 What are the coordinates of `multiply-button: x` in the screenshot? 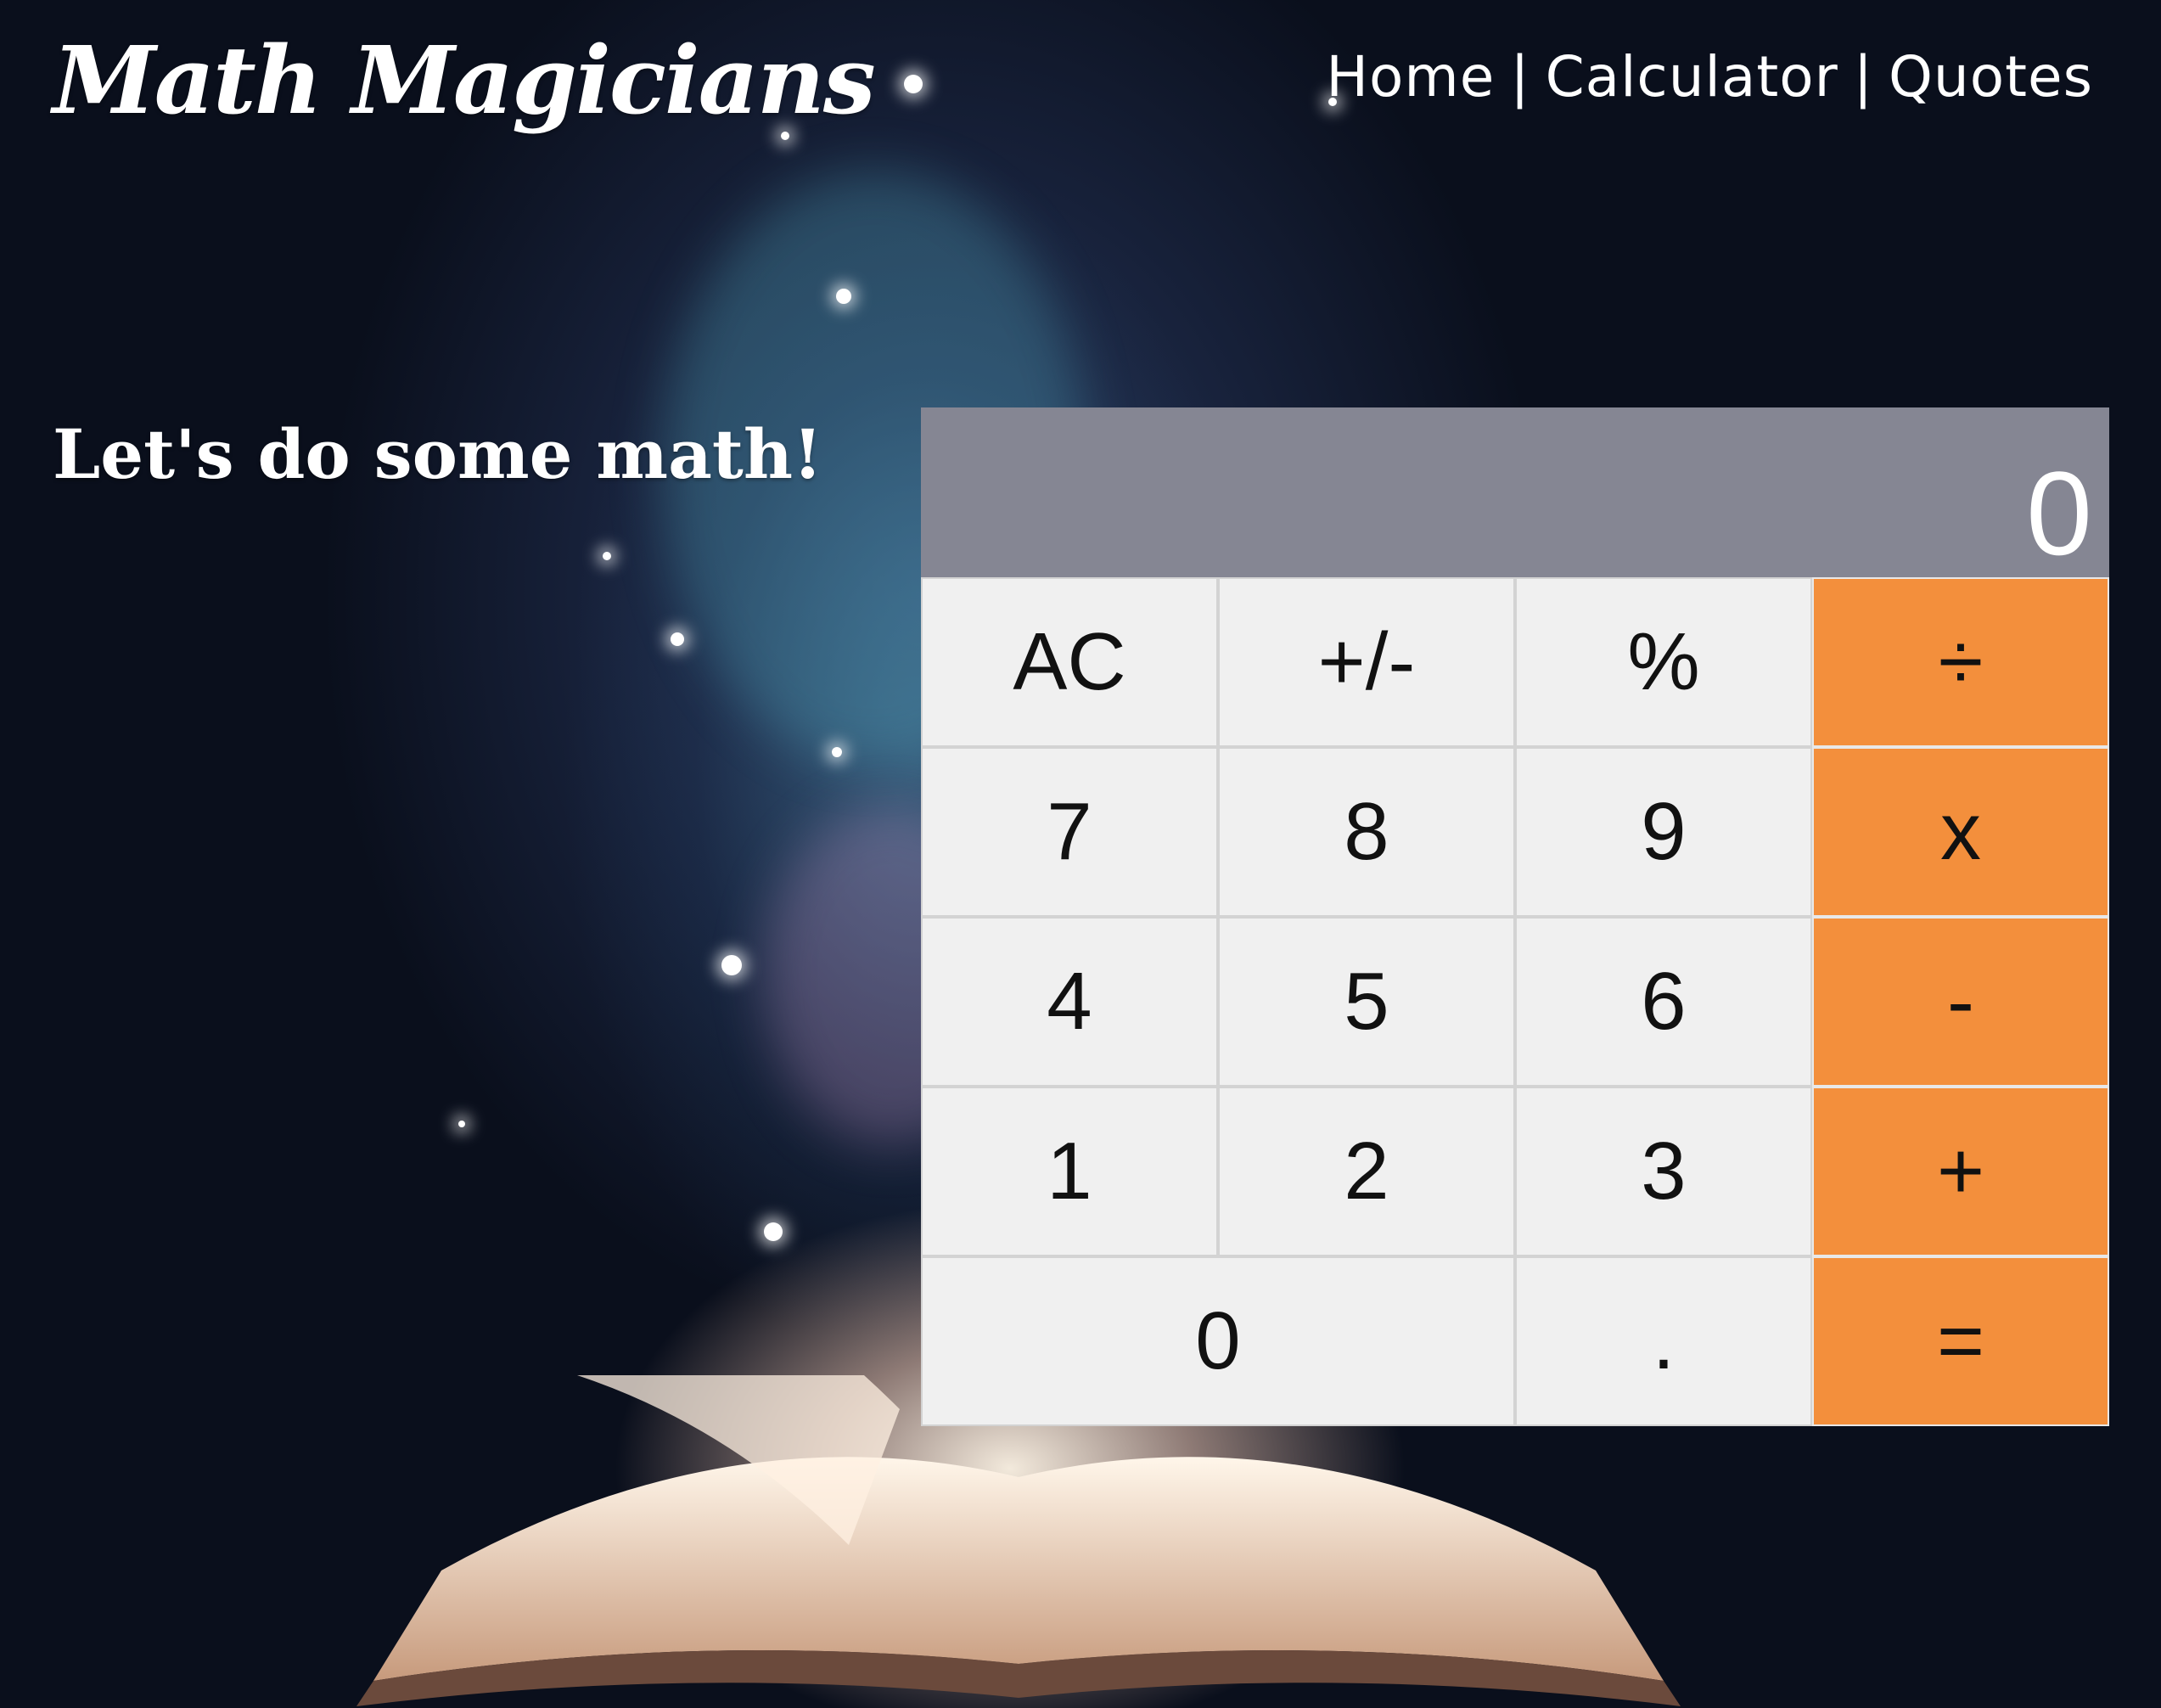 It's located at (1960, 832).